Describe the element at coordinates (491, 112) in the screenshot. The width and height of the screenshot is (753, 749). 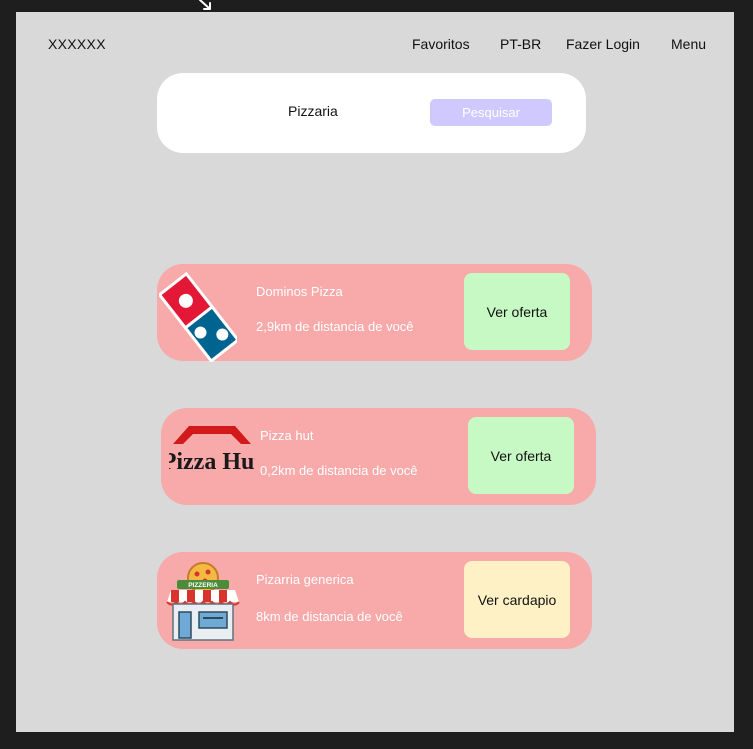
I see `search-button: Pesquisar` at that location.